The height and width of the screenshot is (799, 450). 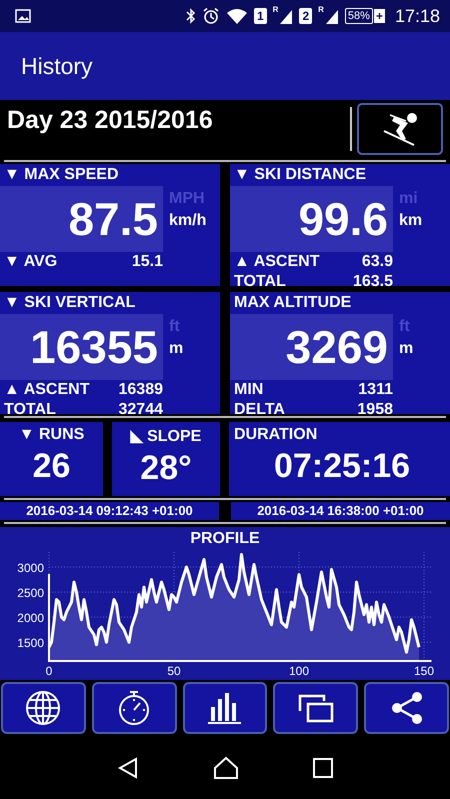 What do you see at coordinates (81, 219) in the screenshot?
I see `stat-value: 87.5` at bounding box center [81, 219].